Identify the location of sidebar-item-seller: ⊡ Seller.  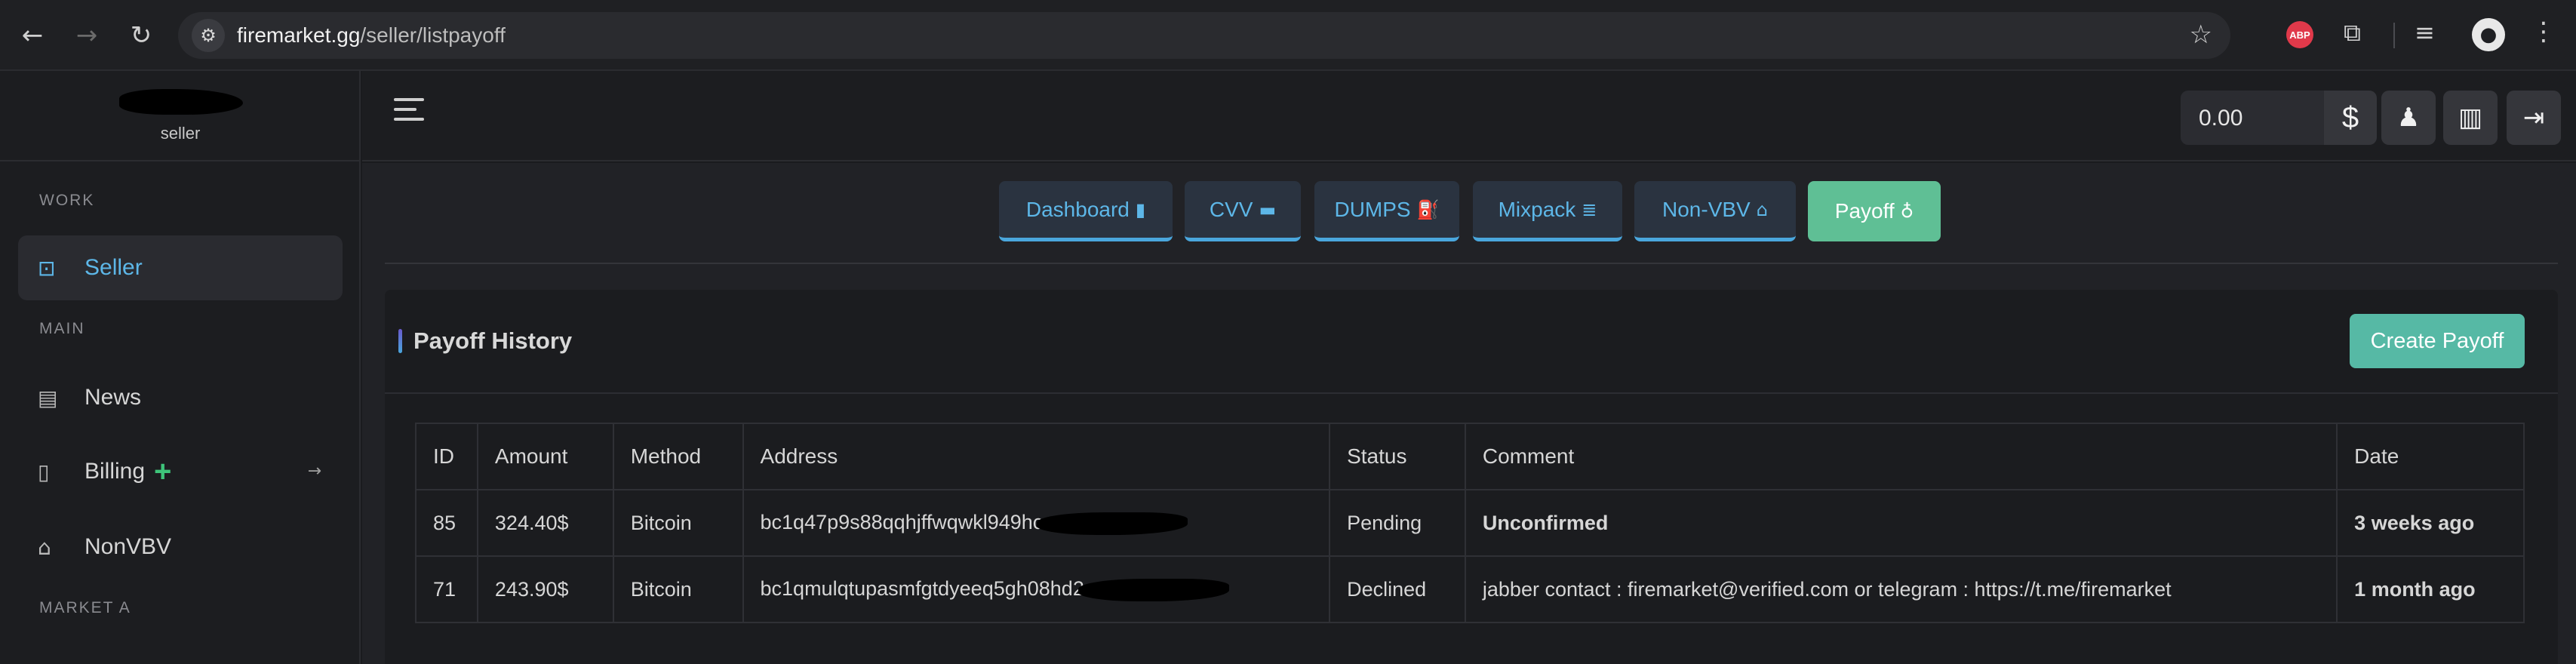
(180, 267).